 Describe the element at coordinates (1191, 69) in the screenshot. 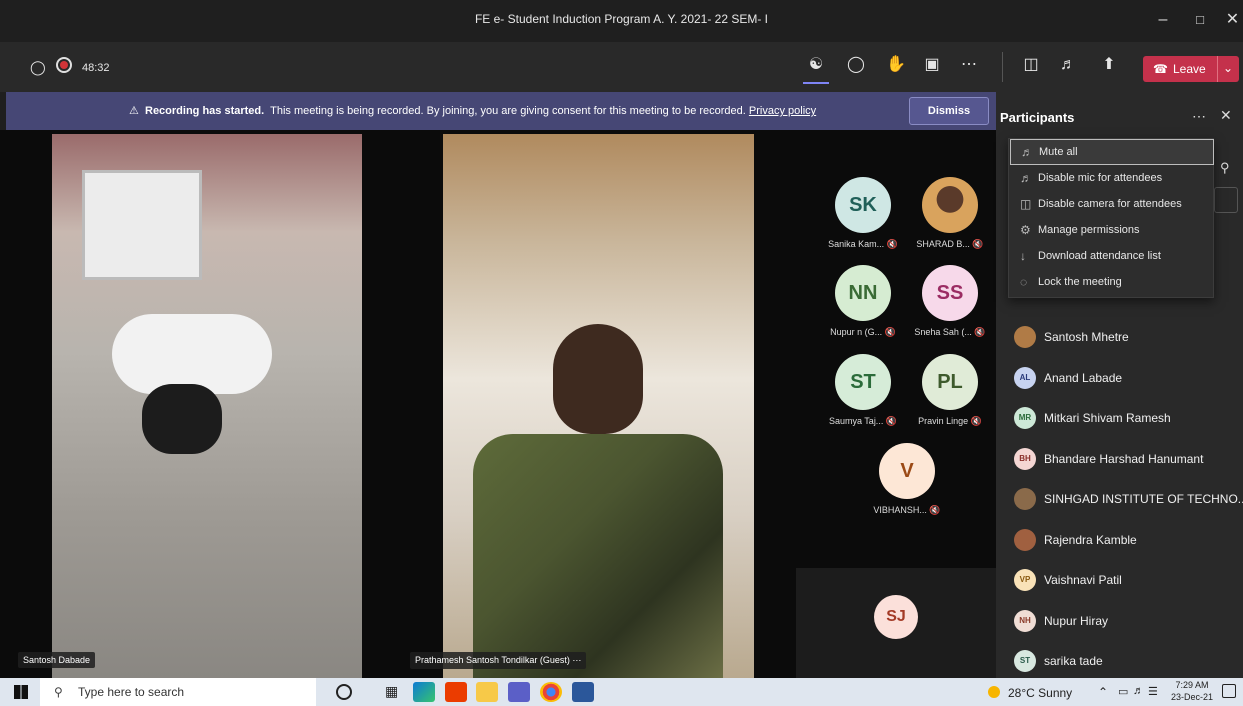

I see `leave-button: ☎ Leave ⌄` at that location.